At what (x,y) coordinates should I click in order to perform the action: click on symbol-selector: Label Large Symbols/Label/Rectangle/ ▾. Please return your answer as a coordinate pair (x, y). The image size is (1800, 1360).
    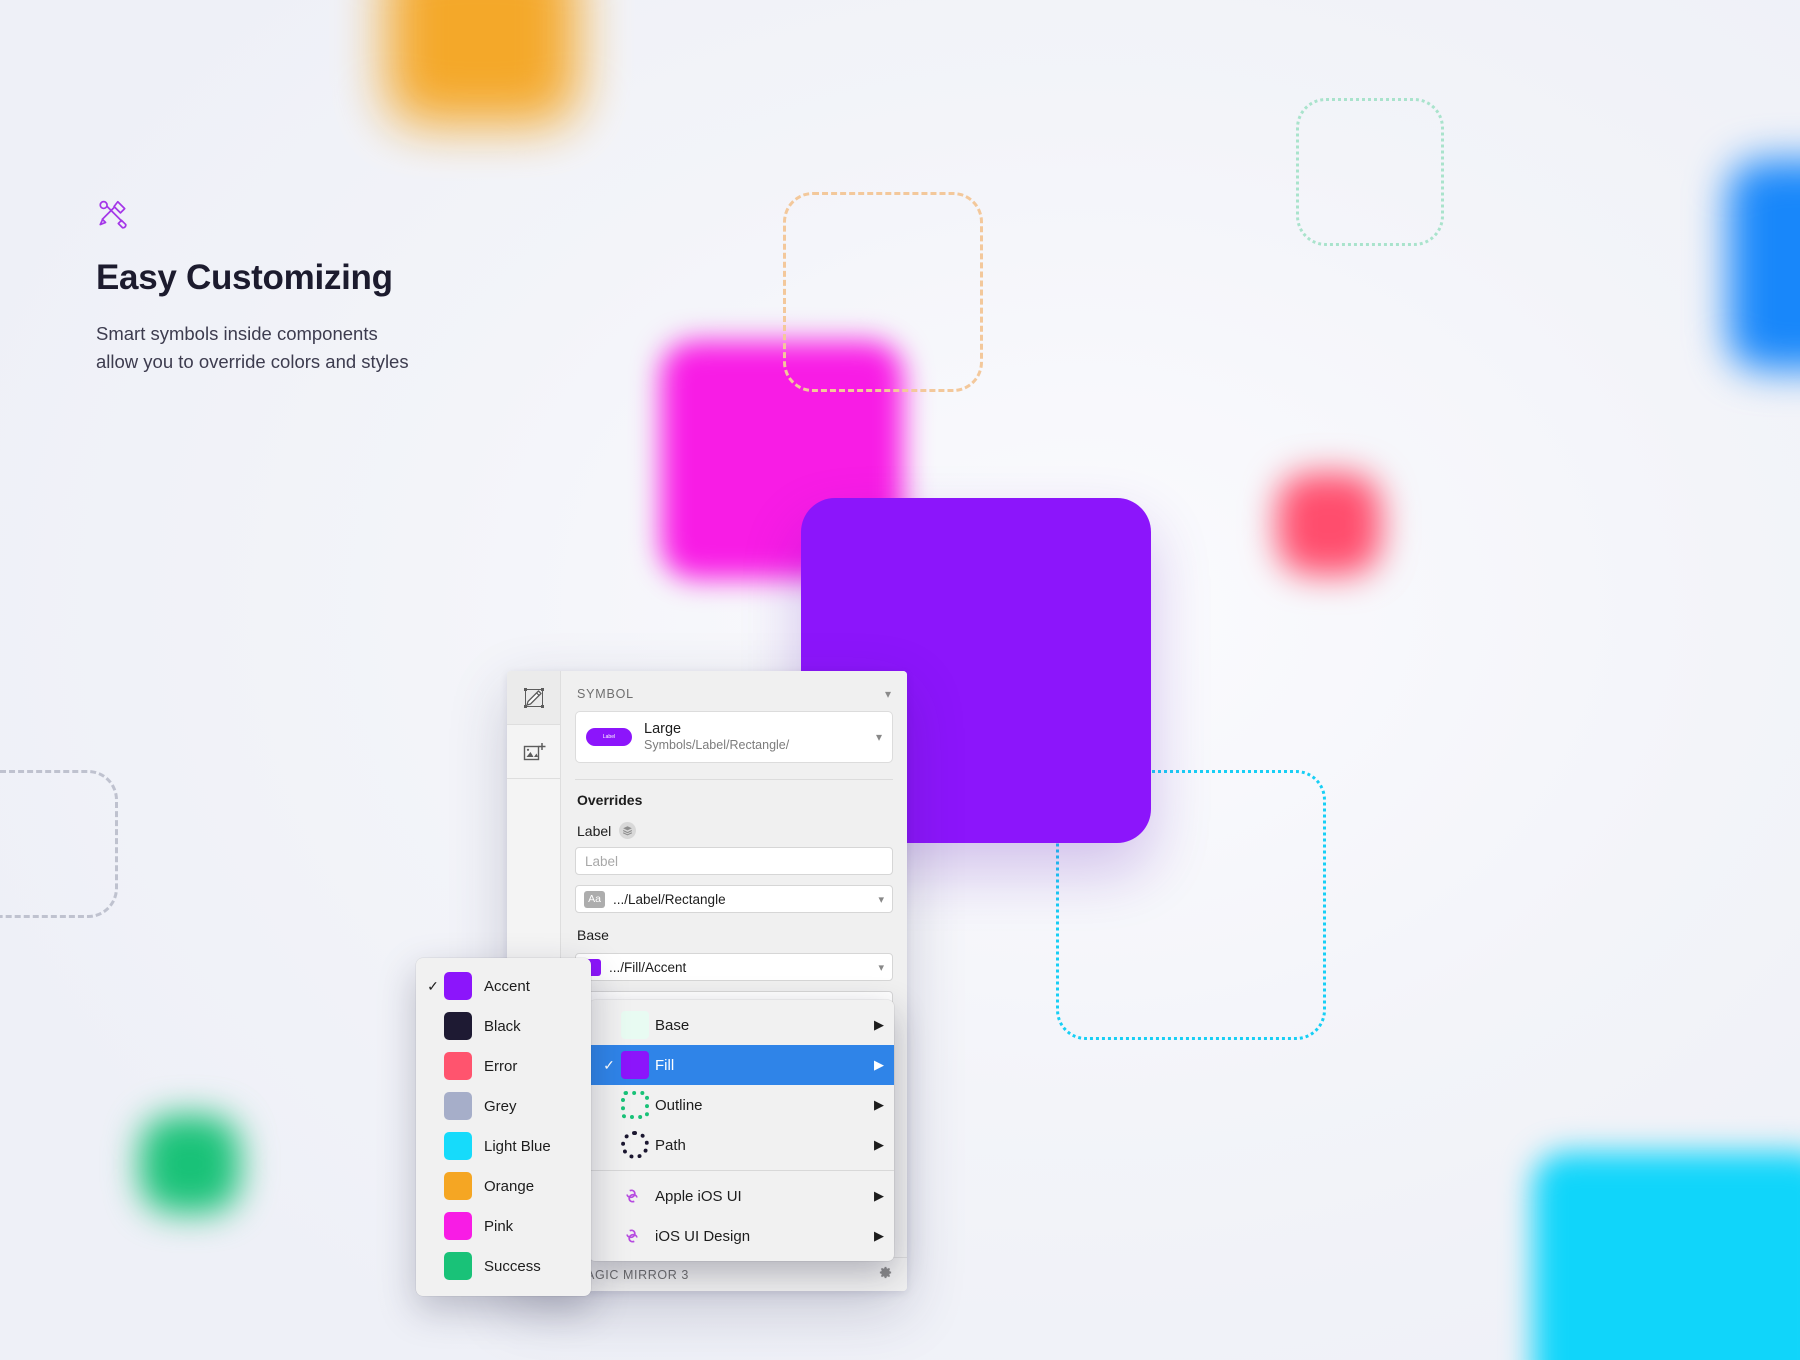
    Looking at the image, I should click on (734, 737).